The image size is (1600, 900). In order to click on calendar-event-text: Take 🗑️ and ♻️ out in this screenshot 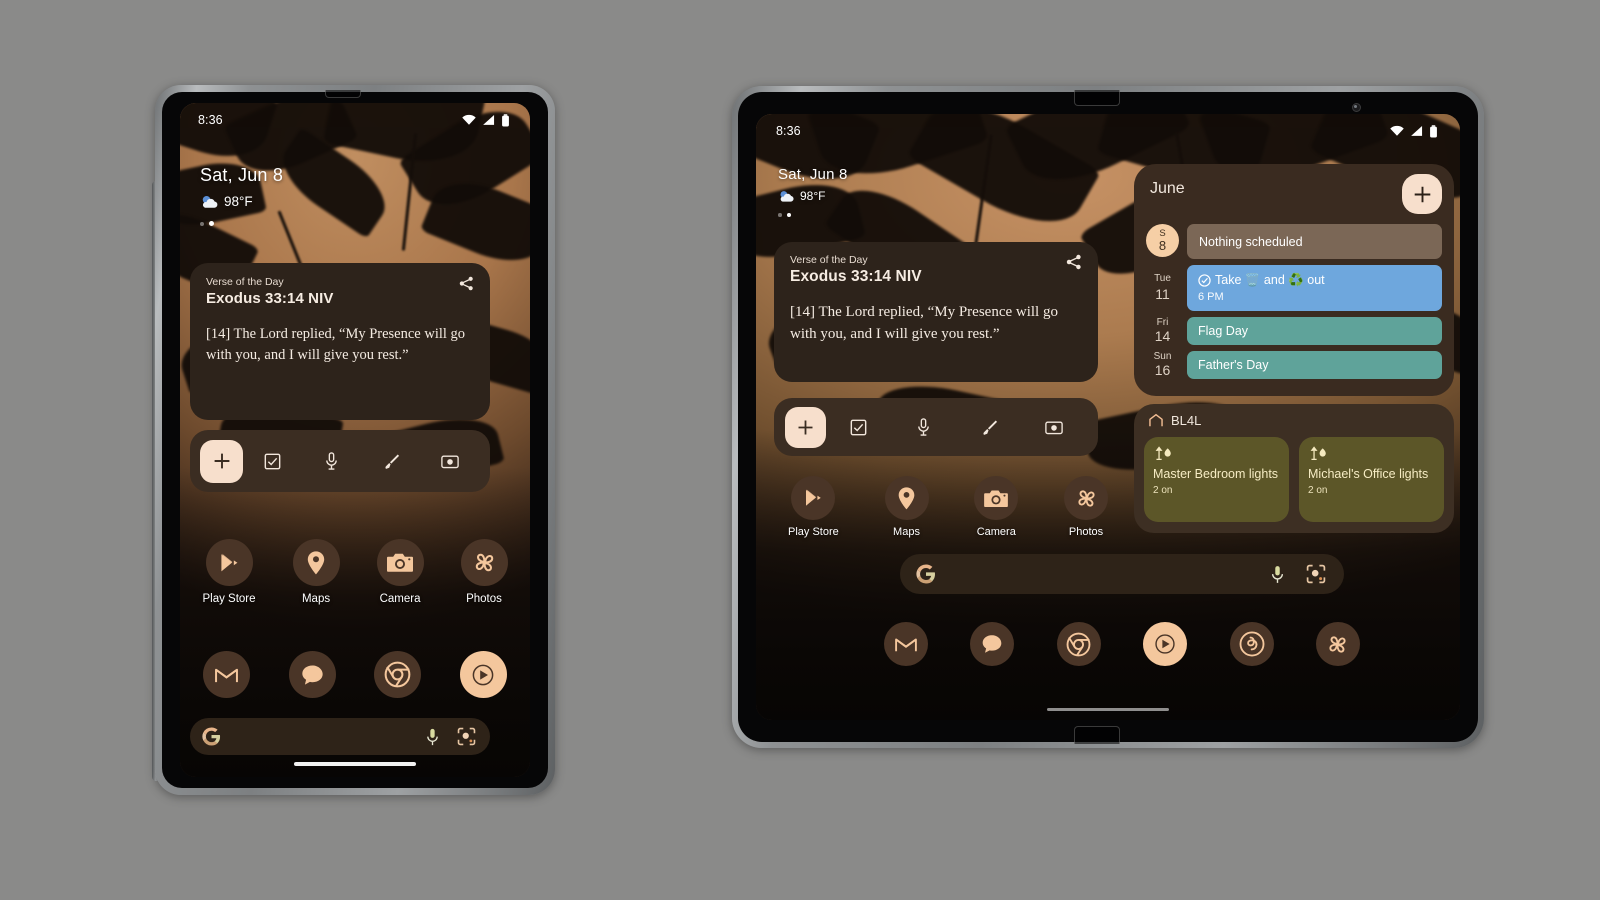, I will do `click(1270, 280)`.